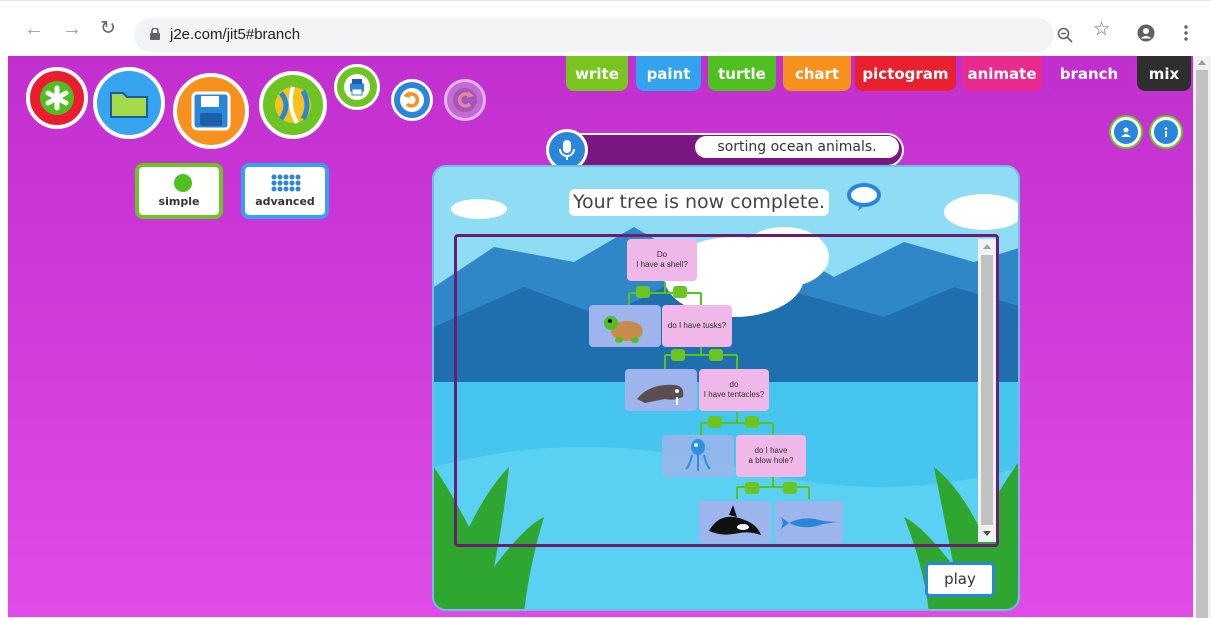  Describe the element at coordinates (699, 202) in the screenshot. I see `message-bubble: Your tree is now complete.` at that location.